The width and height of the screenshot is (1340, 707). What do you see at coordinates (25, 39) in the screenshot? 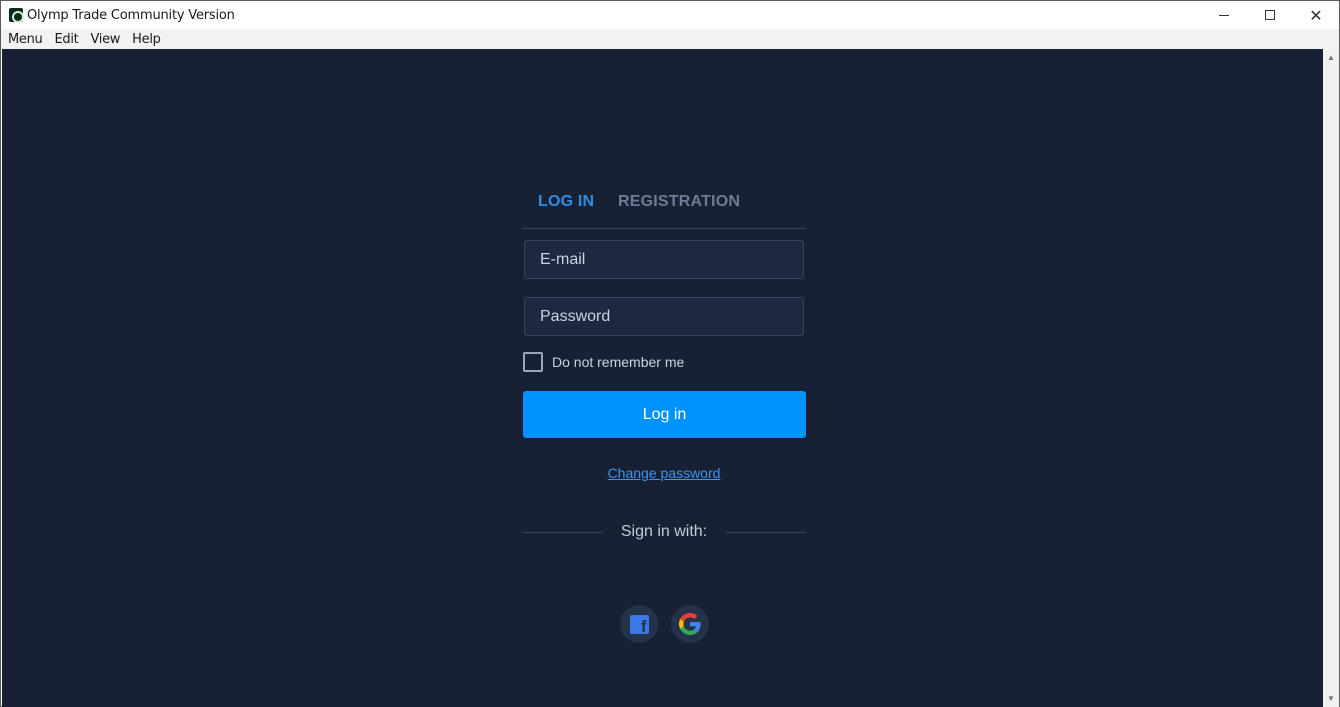
I see `menu-item-menu: Menu` at bounding box center [25, 39].